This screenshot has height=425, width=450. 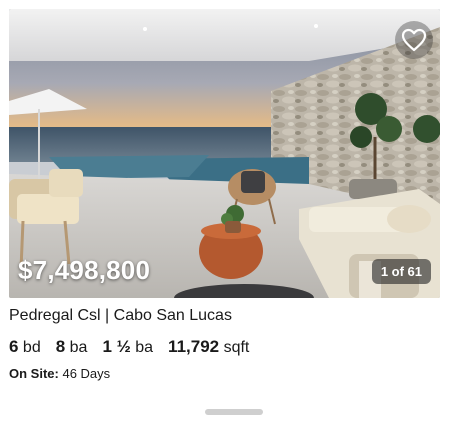 I want to click on beds-value: 6, so click(x=14, y=346).